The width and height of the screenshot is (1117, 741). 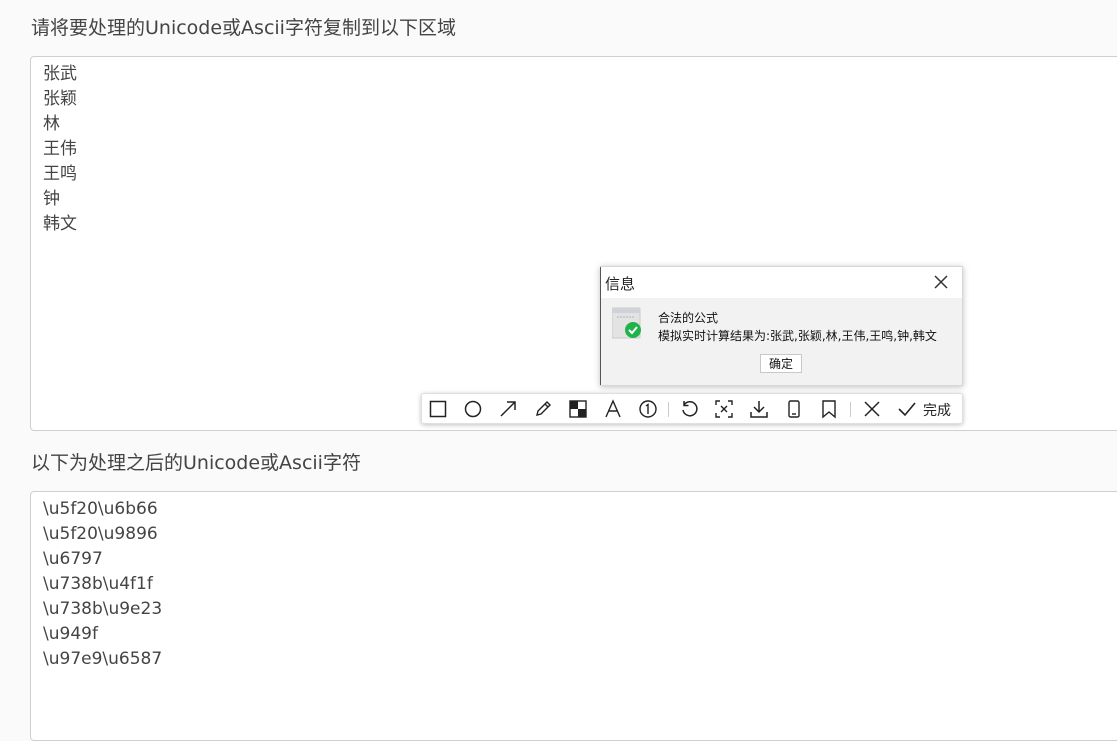 I want to click on output-line: \u97e9\u6587, so click(x=103, y=659).